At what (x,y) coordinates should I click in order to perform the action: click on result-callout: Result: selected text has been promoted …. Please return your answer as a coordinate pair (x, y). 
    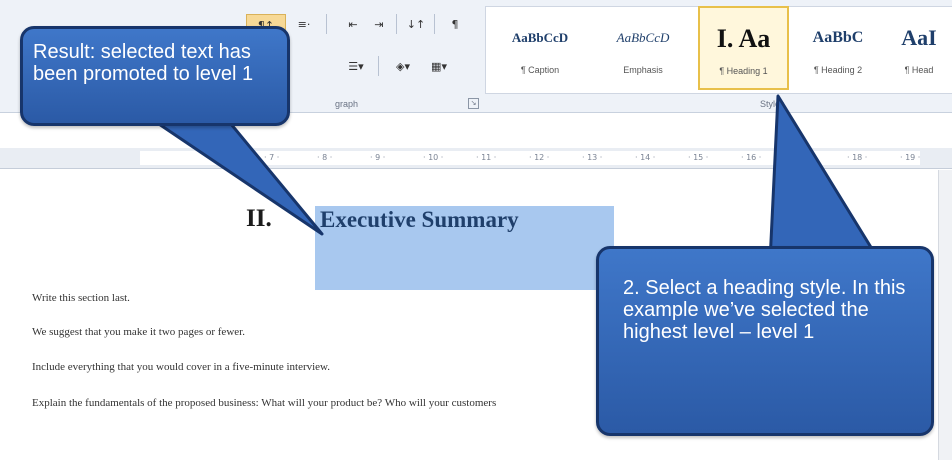
    Looking at the image, I should click on (155, 76).